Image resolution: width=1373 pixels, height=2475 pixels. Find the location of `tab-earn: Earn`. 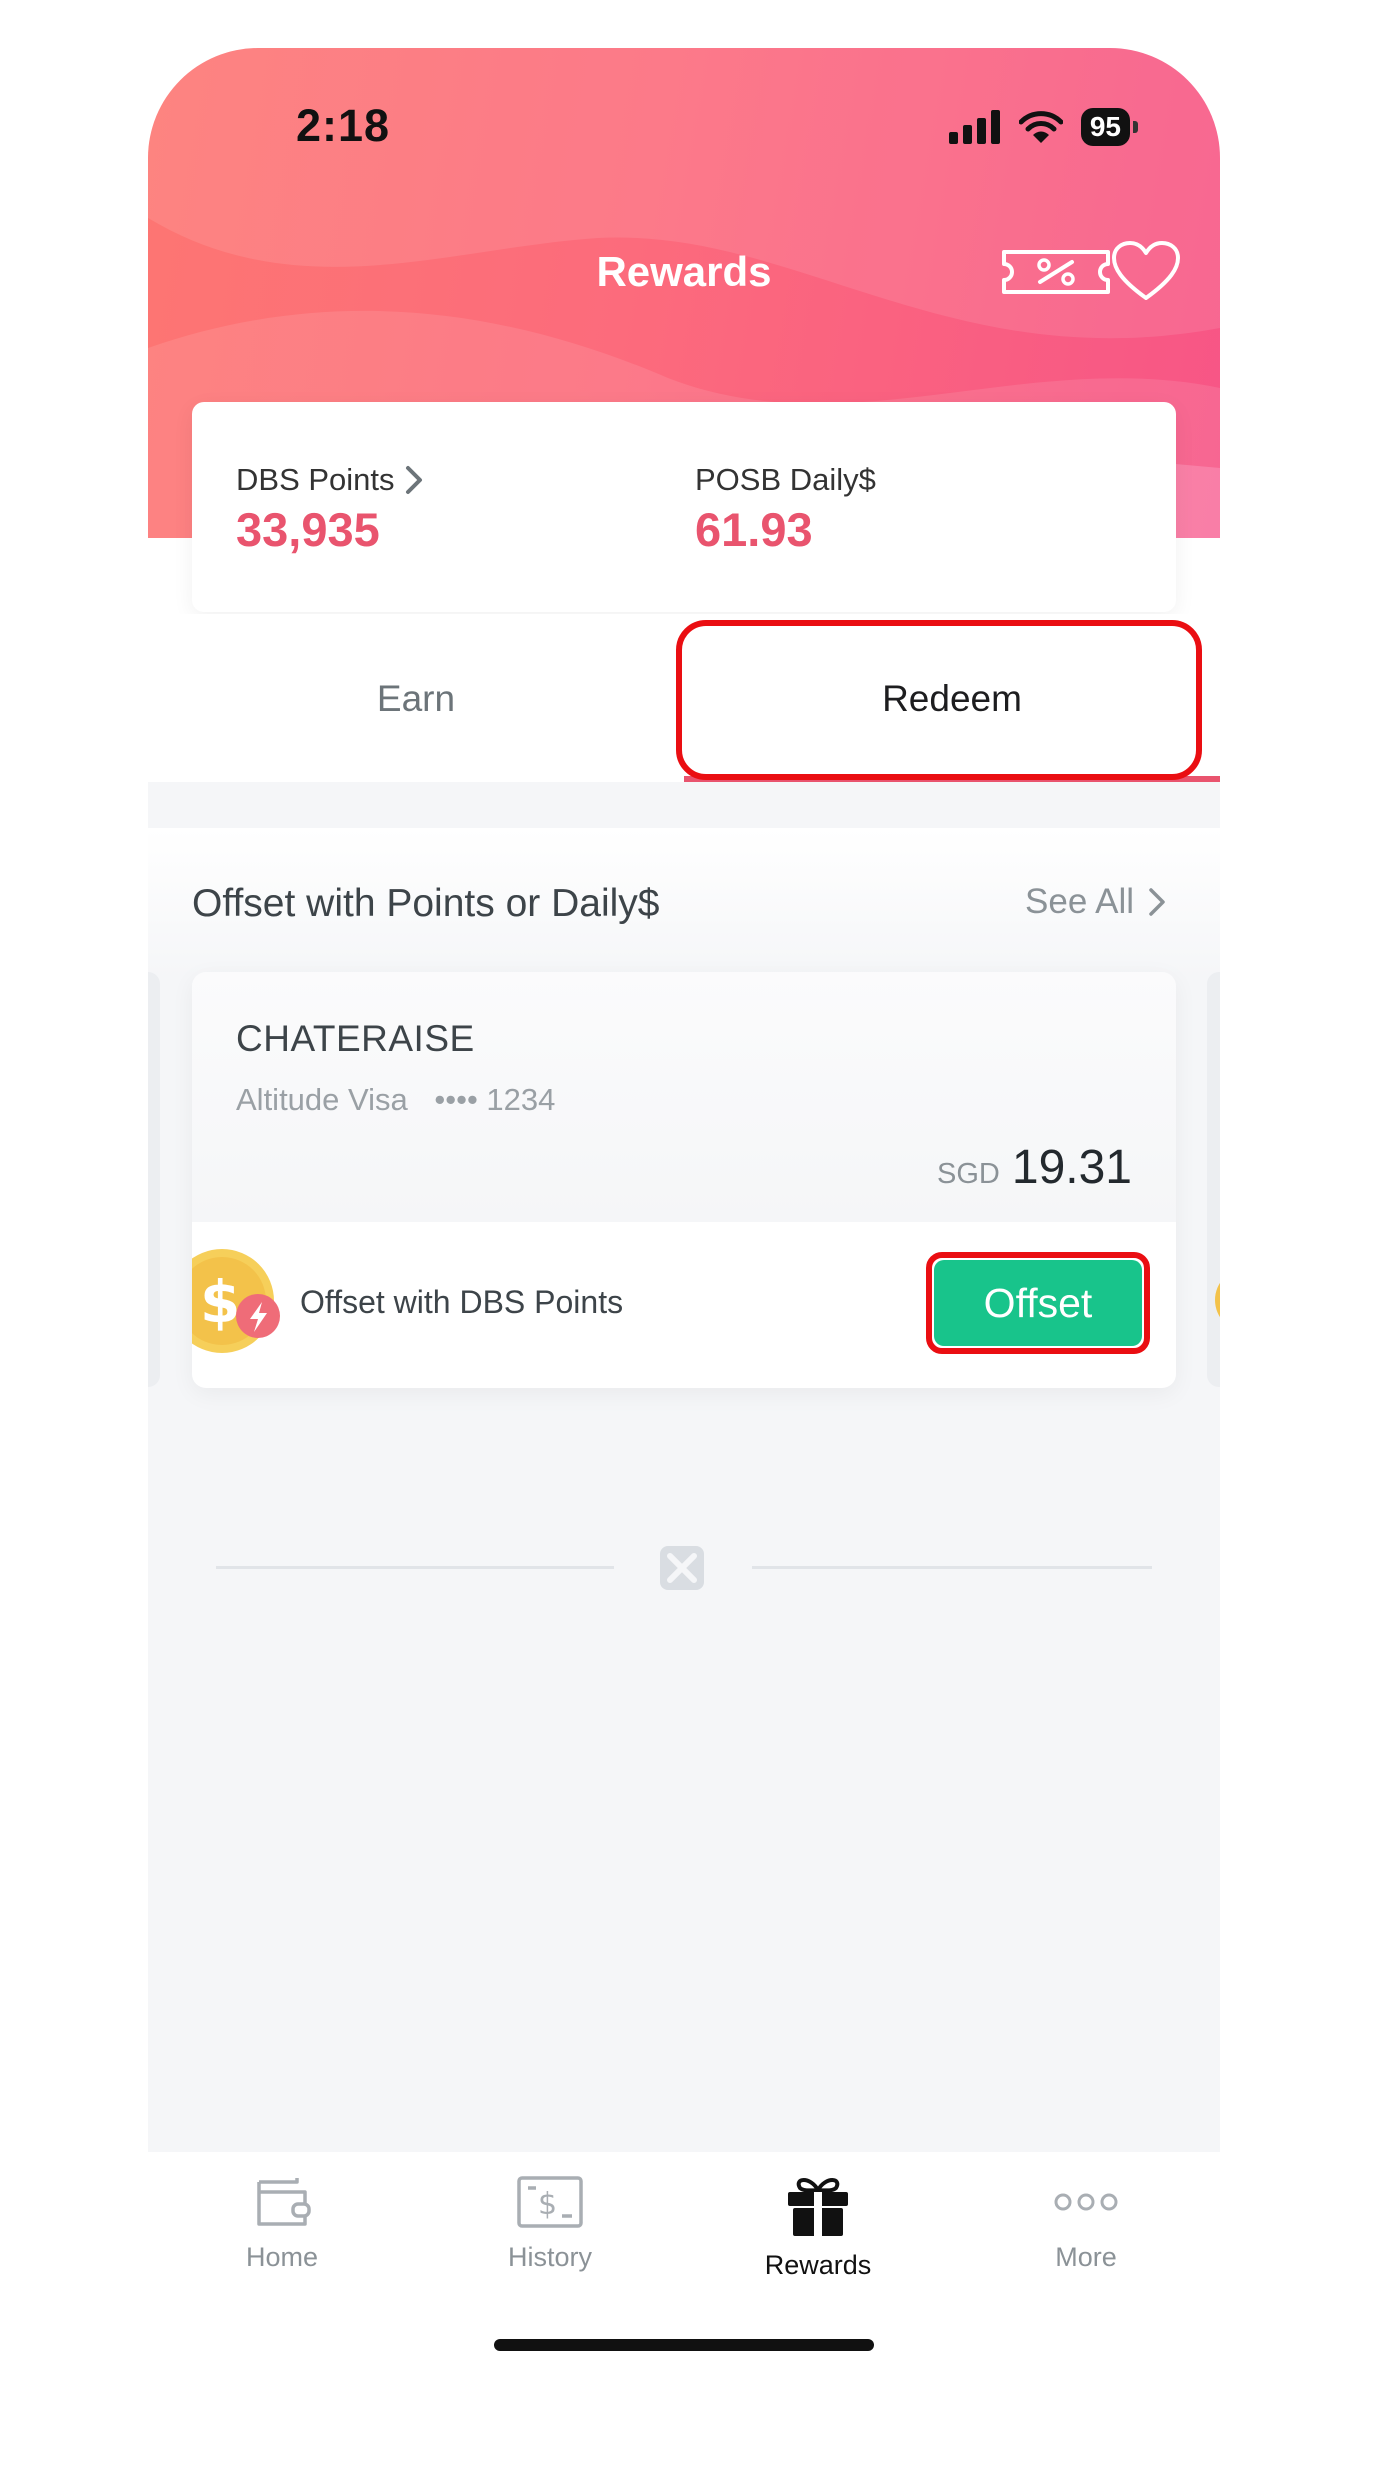

tab-earn: Earn is located at coordinates (416, 699).